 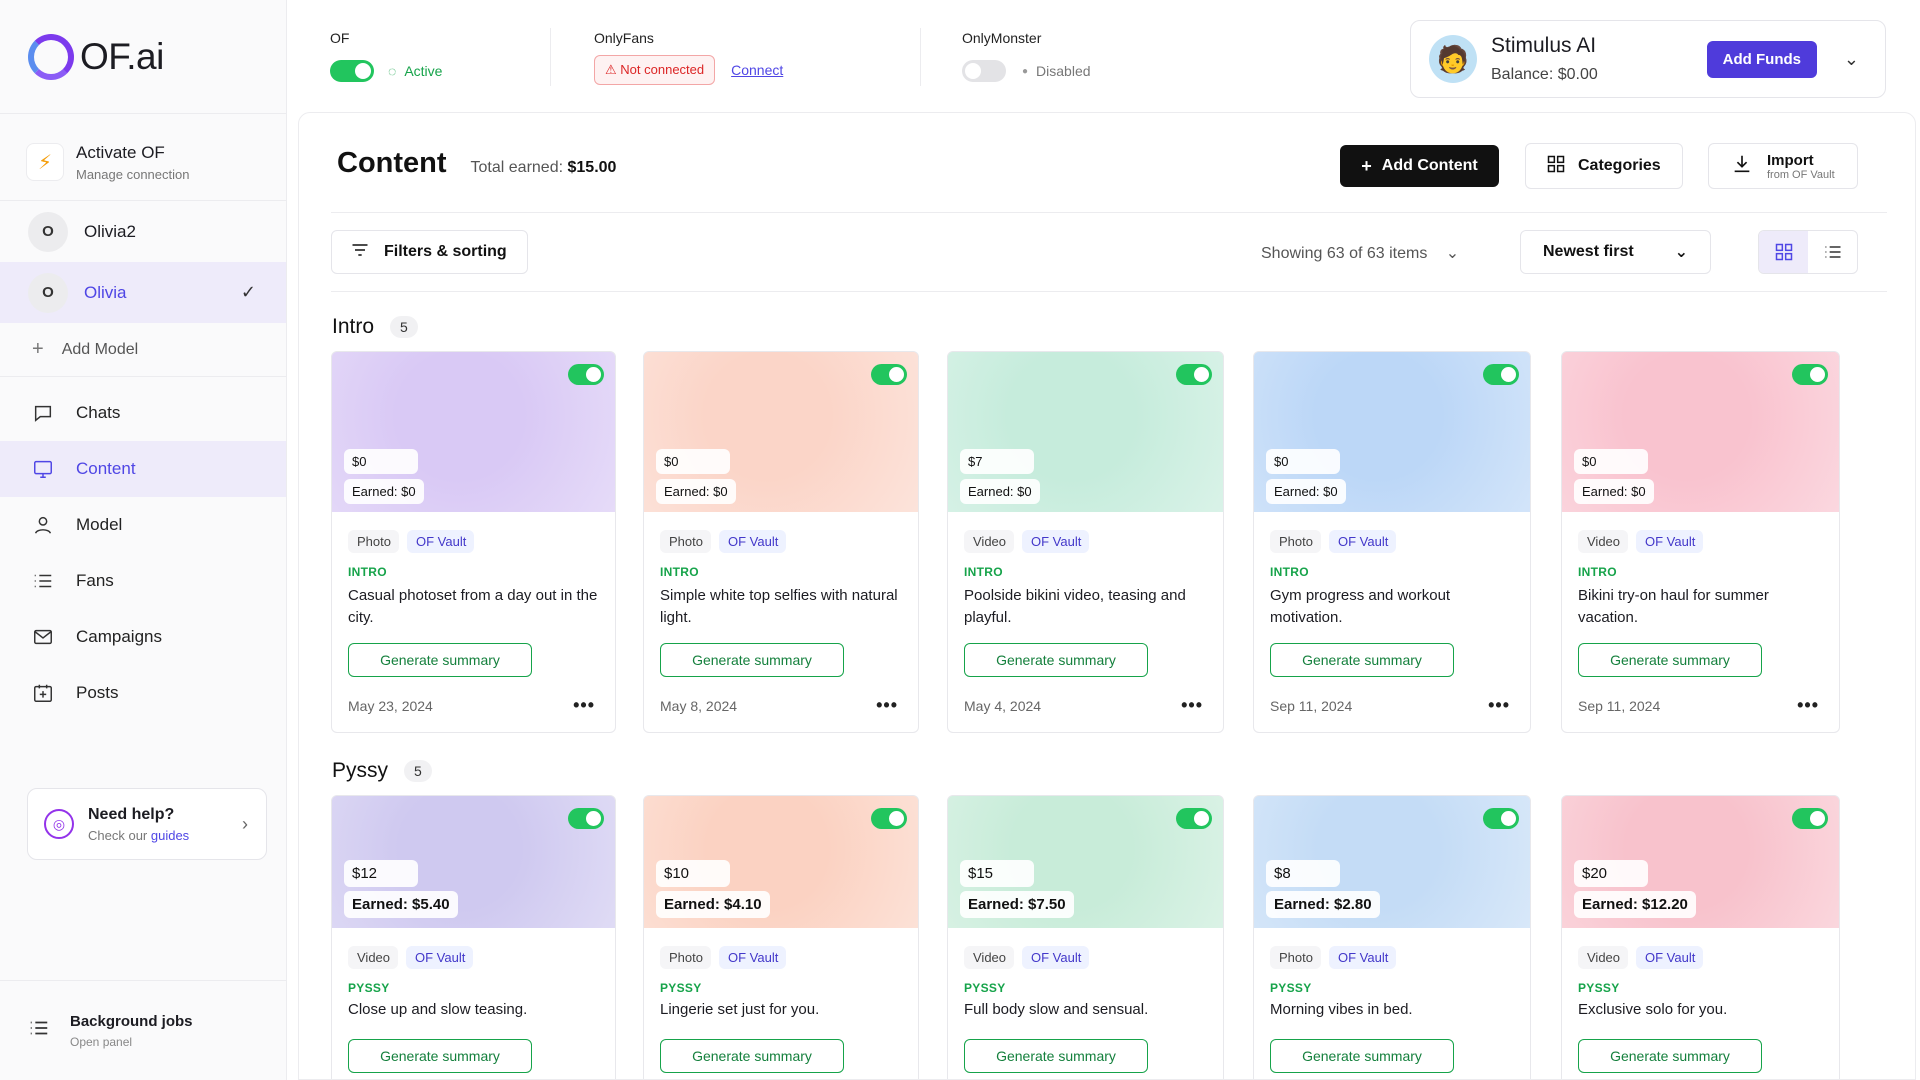 I want to click on onlyfans-label: OnlyFans, so click(x=624, y=38).